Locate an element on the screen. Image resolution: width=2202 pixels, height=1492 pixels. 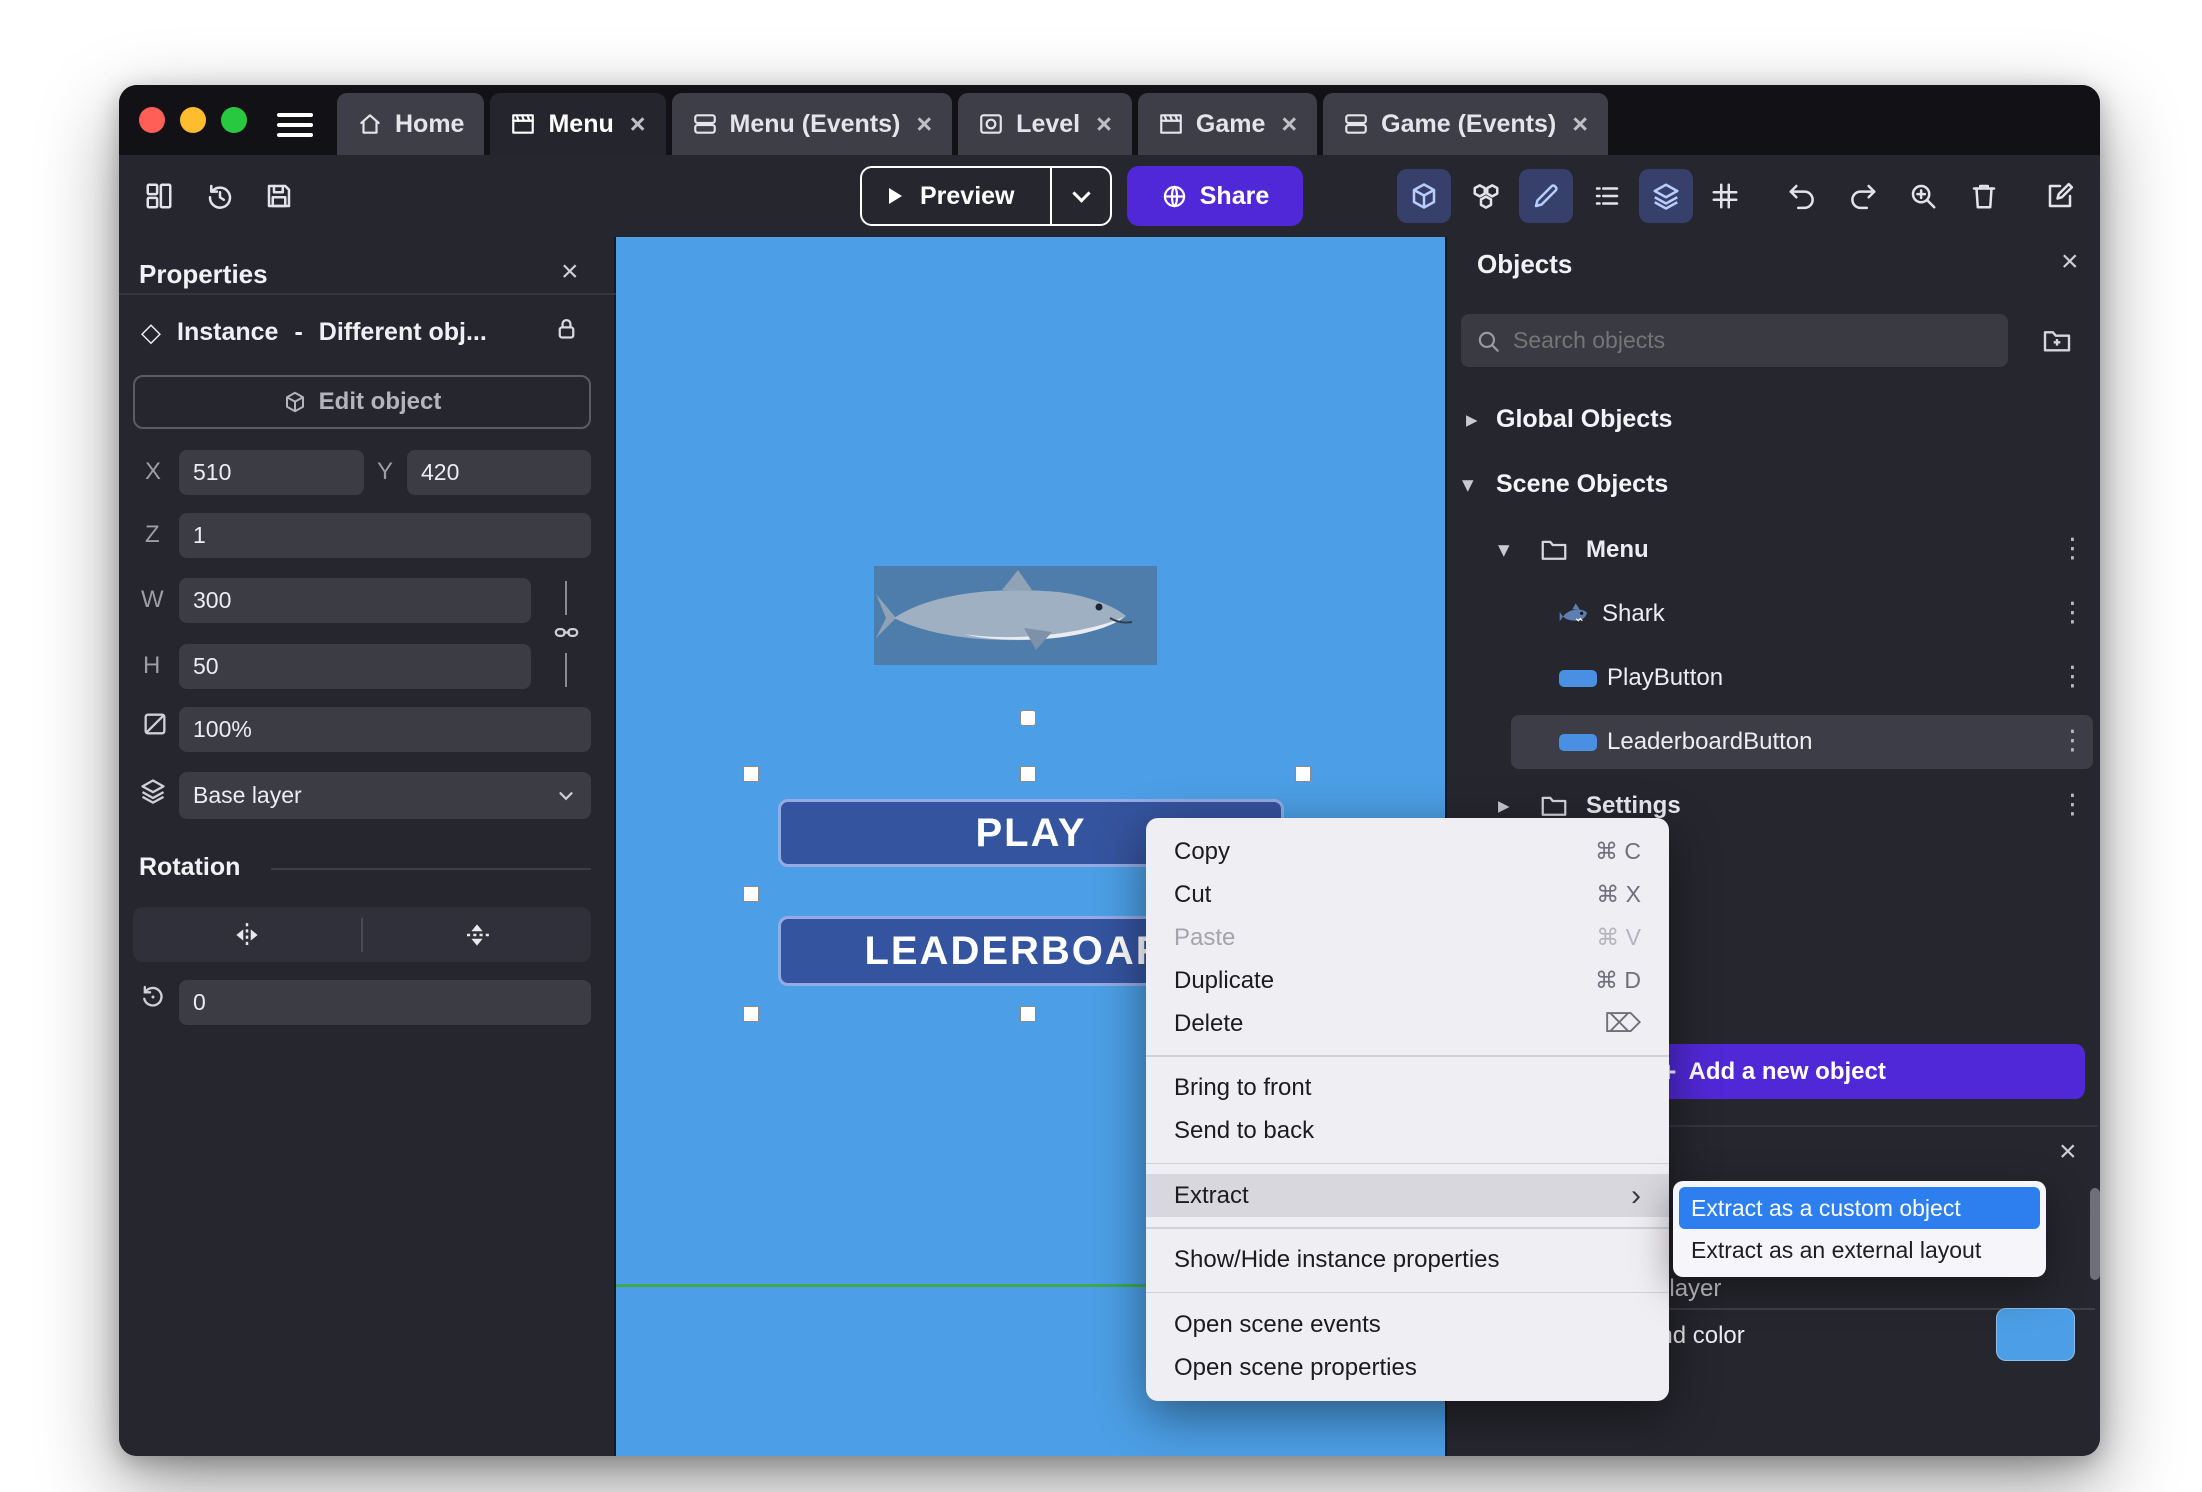
grid-icon is located at coordinates (1725, 196).